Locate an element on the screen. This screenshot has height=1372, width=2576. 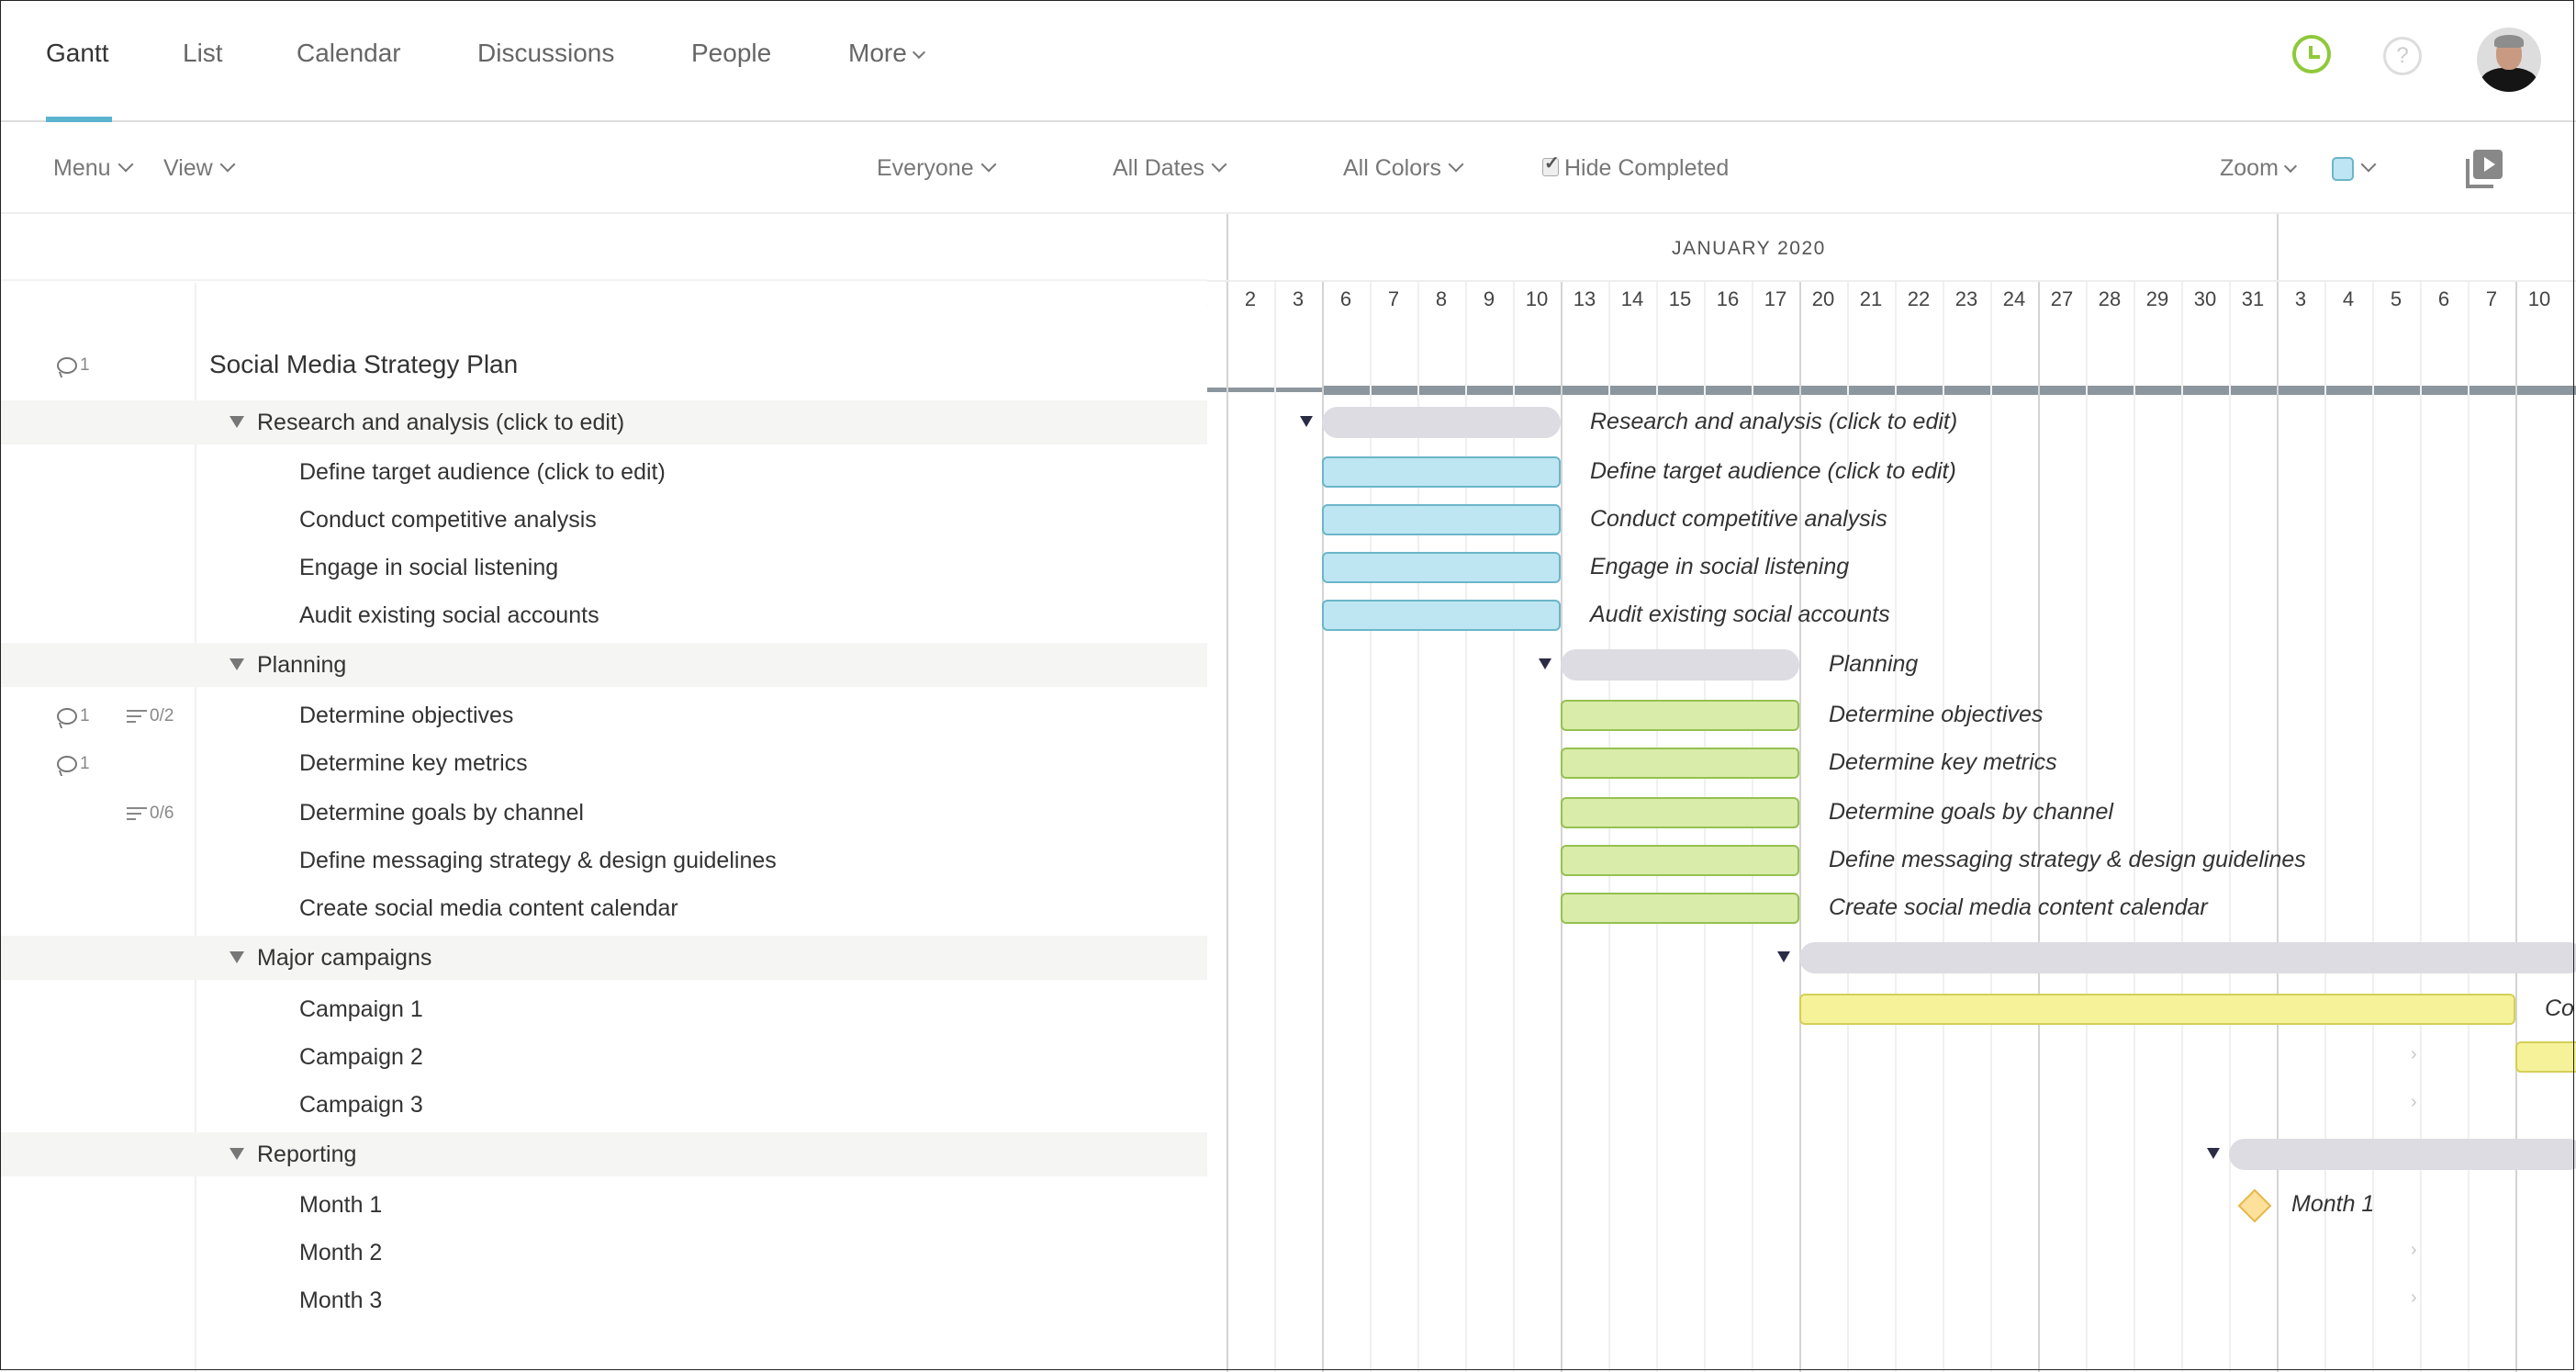
header-separator is located at coordinates (603, 280).